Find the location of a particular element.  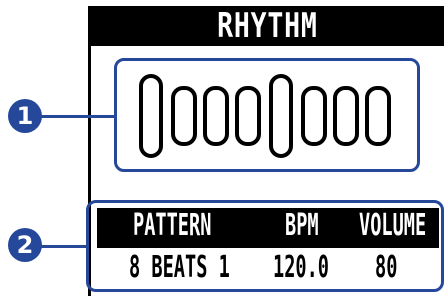

callout-2-leader is located at coordinates (64, 246).